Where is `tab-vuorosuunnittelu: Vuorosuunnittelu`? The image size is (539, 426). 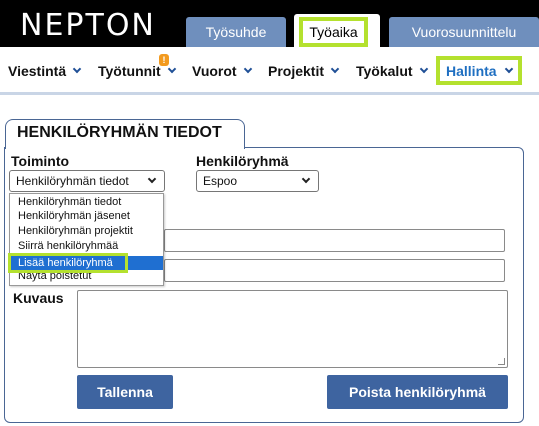 tab-vuorosuunnittelu: Vuorosuunnittelu is located at coordinates (464, 32).